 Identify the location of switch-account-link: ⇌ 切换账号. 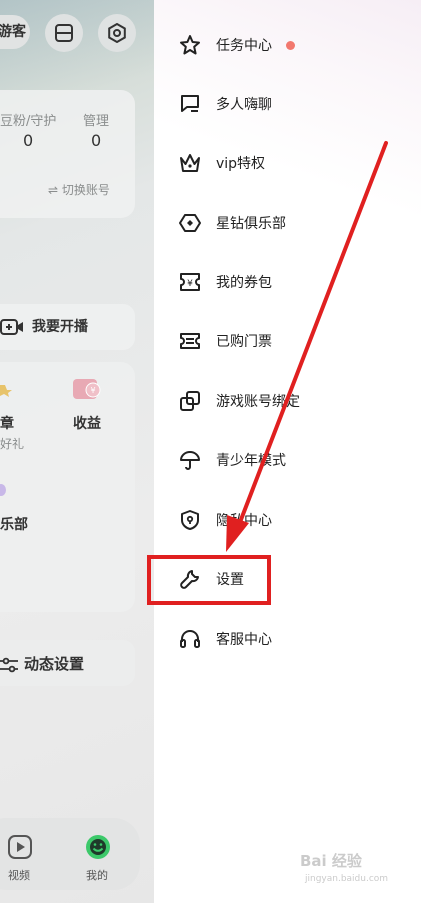
(79, 189).